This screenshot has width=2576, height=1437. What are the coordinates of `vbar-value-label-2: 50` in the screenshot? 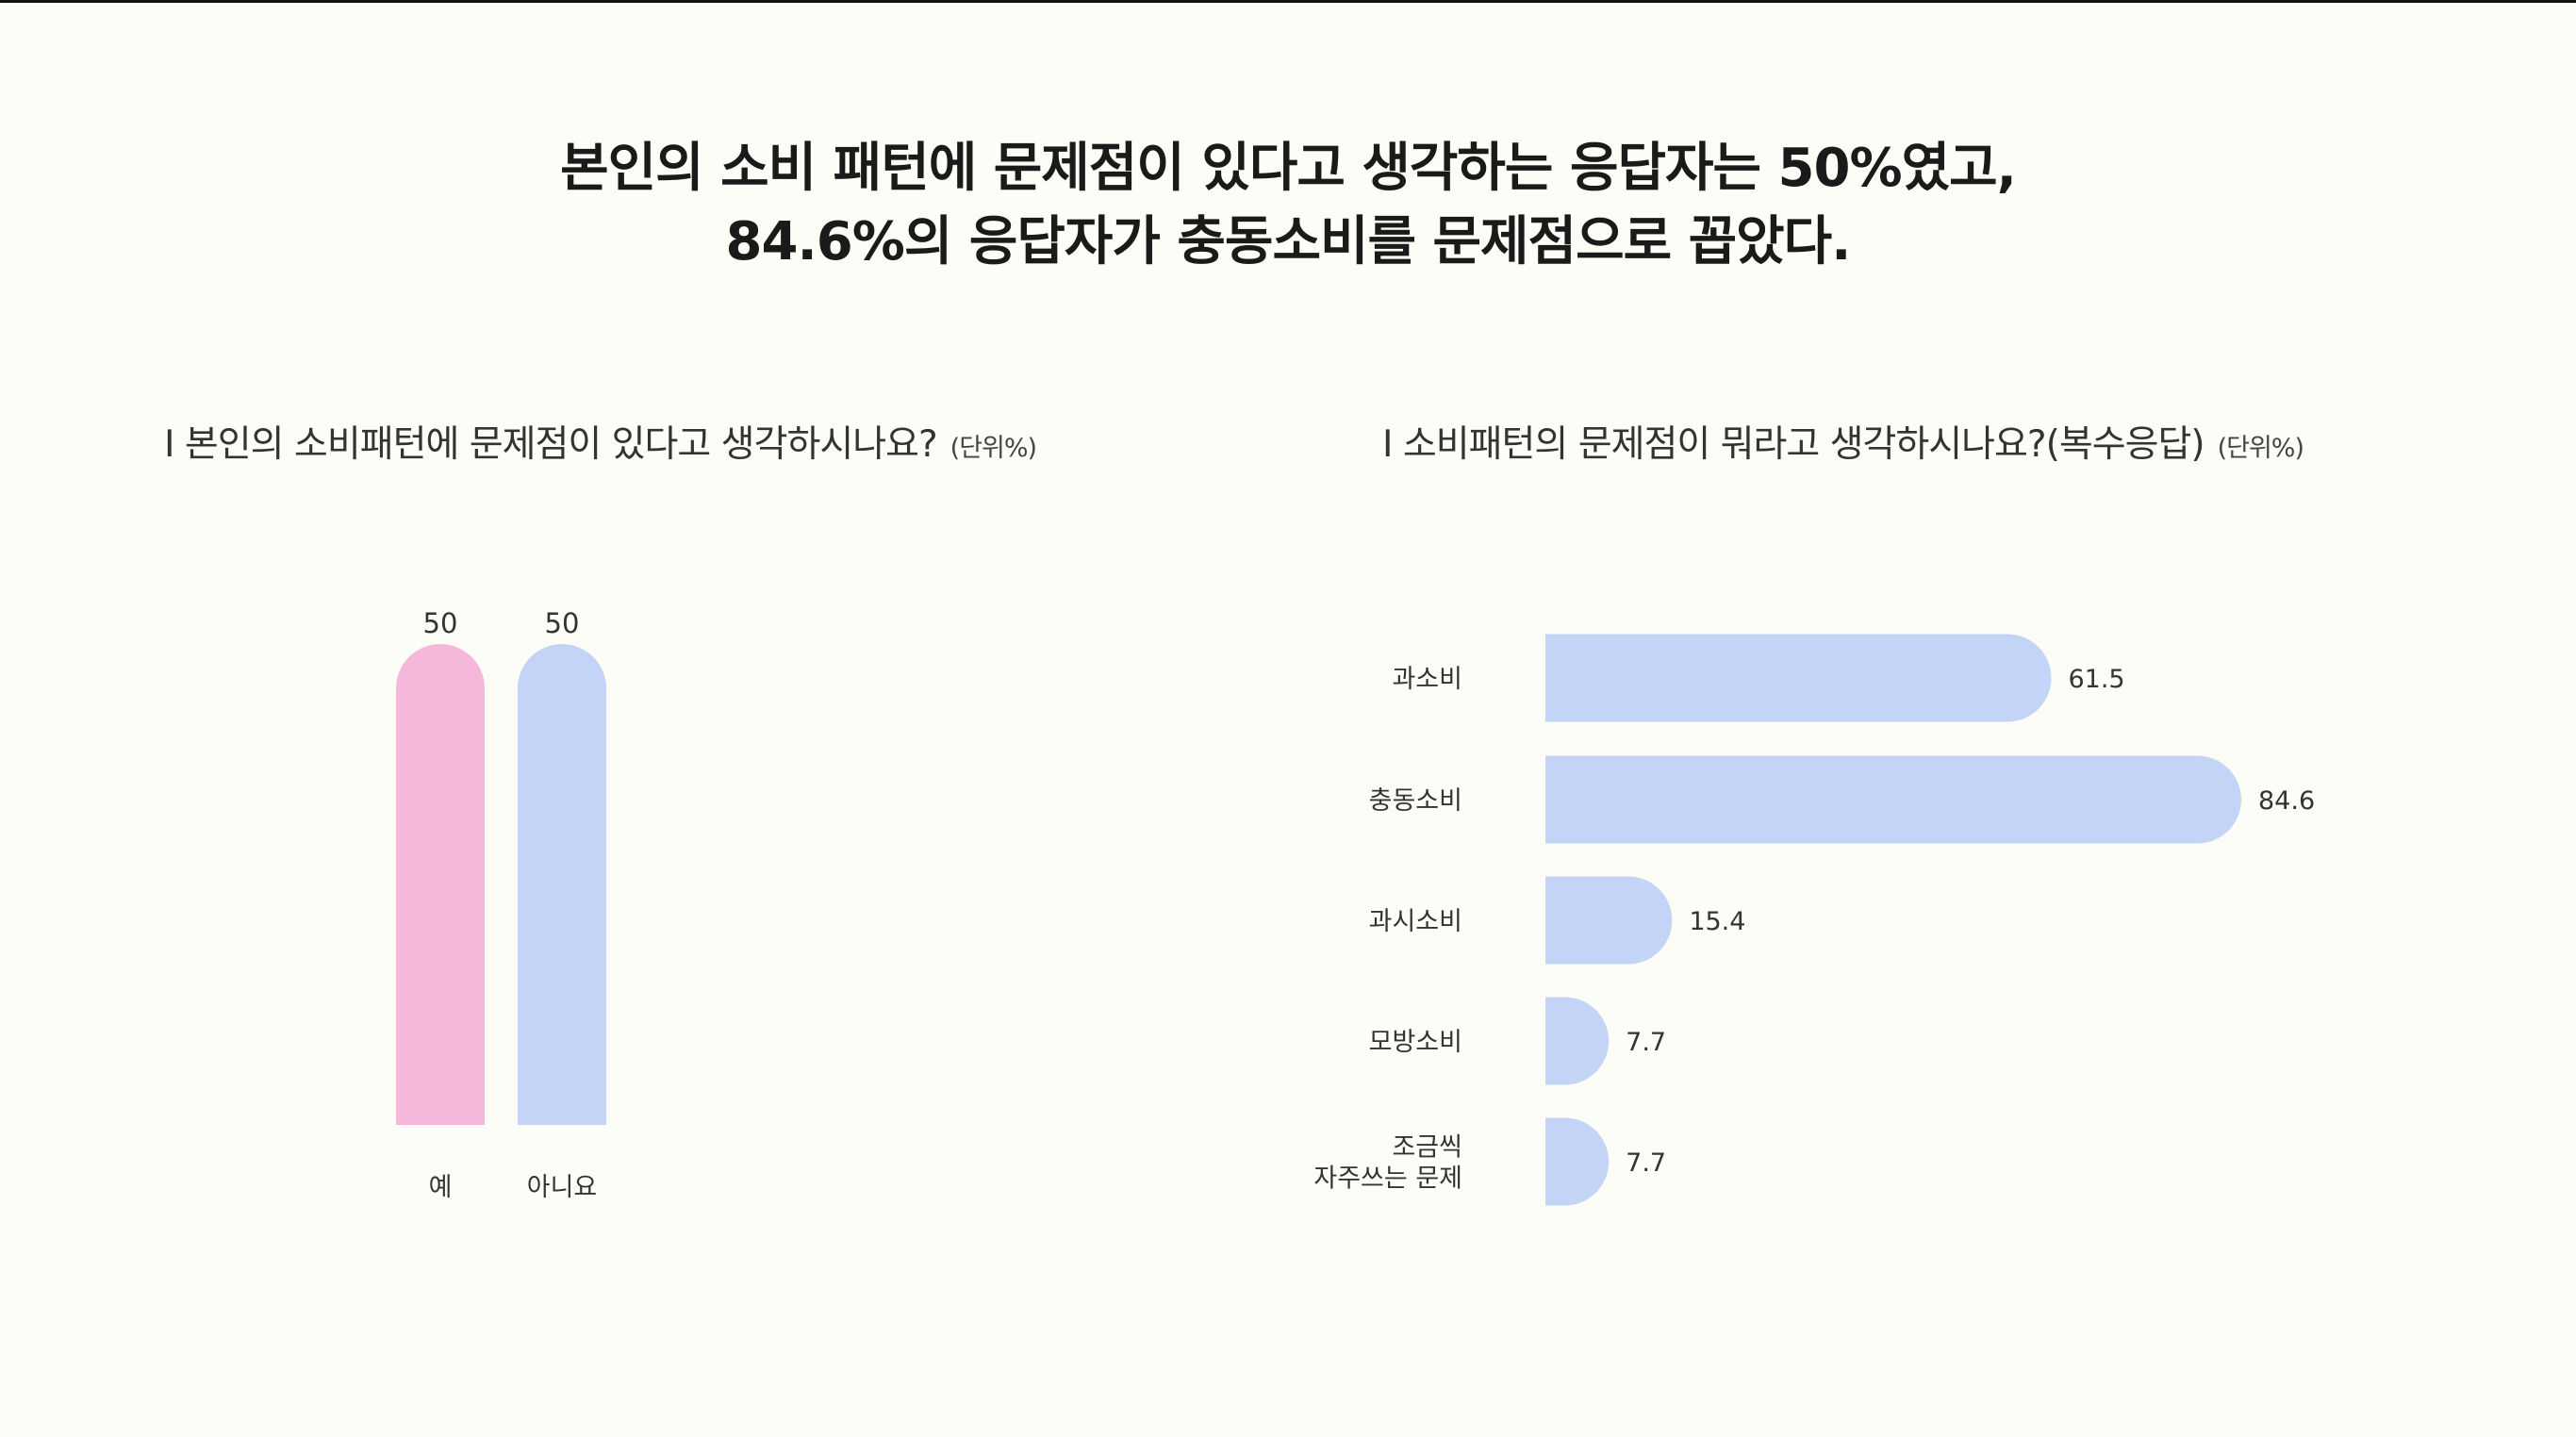 It's located at (562, 623).